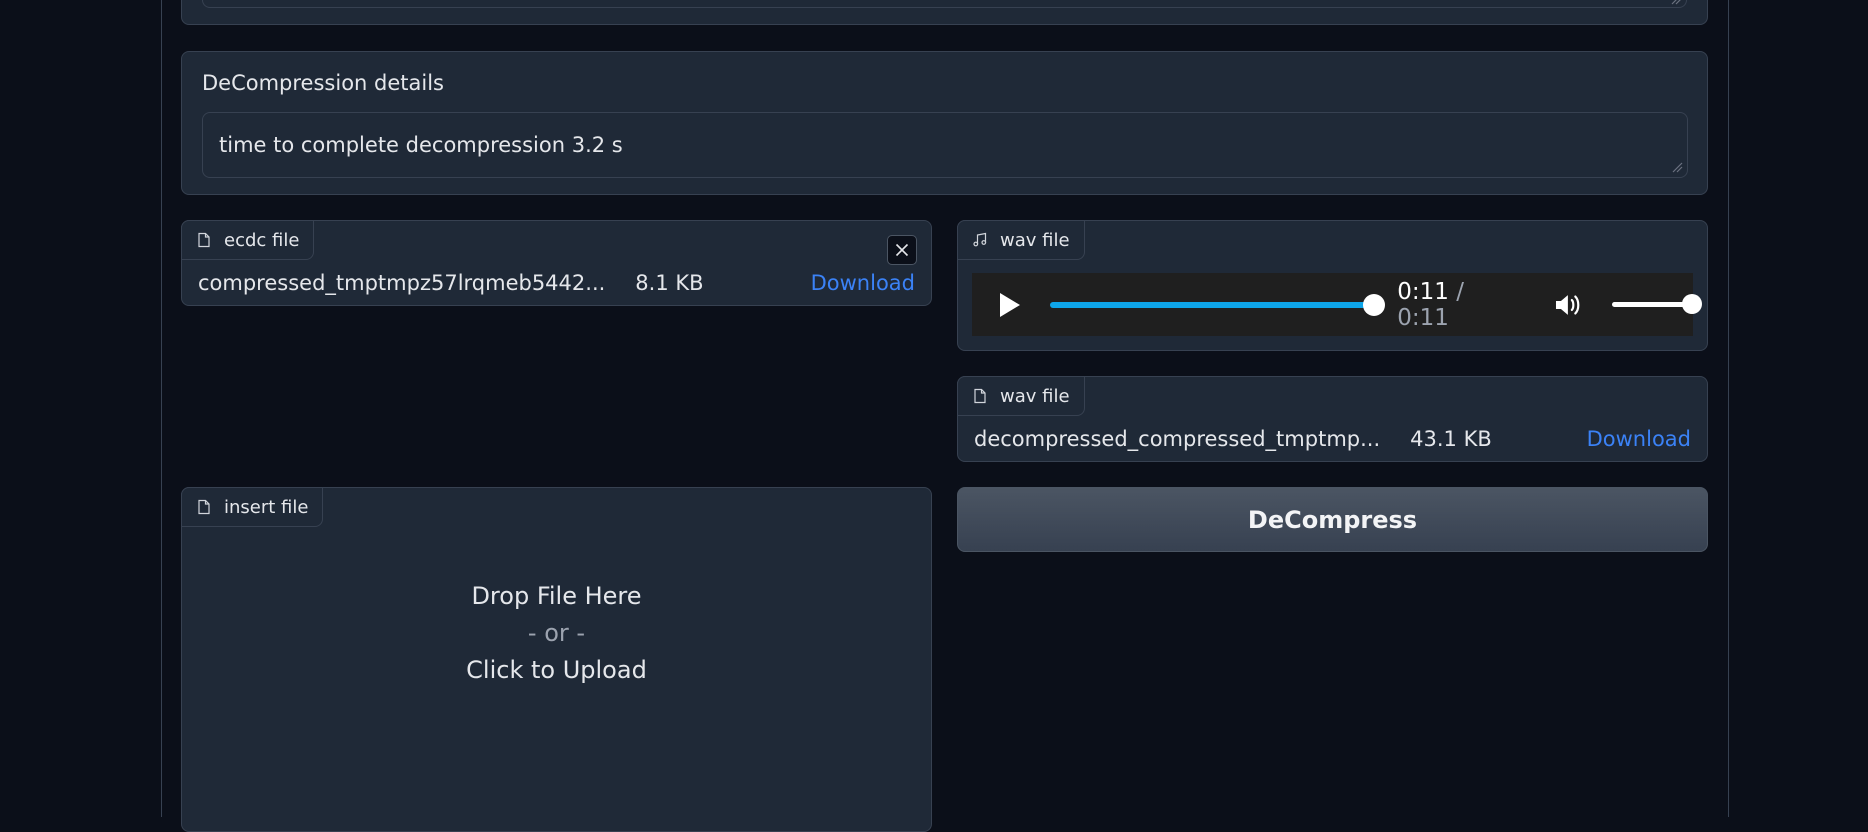  I want to click on decompression-details-label: DeCompression details, so click(323, 83).